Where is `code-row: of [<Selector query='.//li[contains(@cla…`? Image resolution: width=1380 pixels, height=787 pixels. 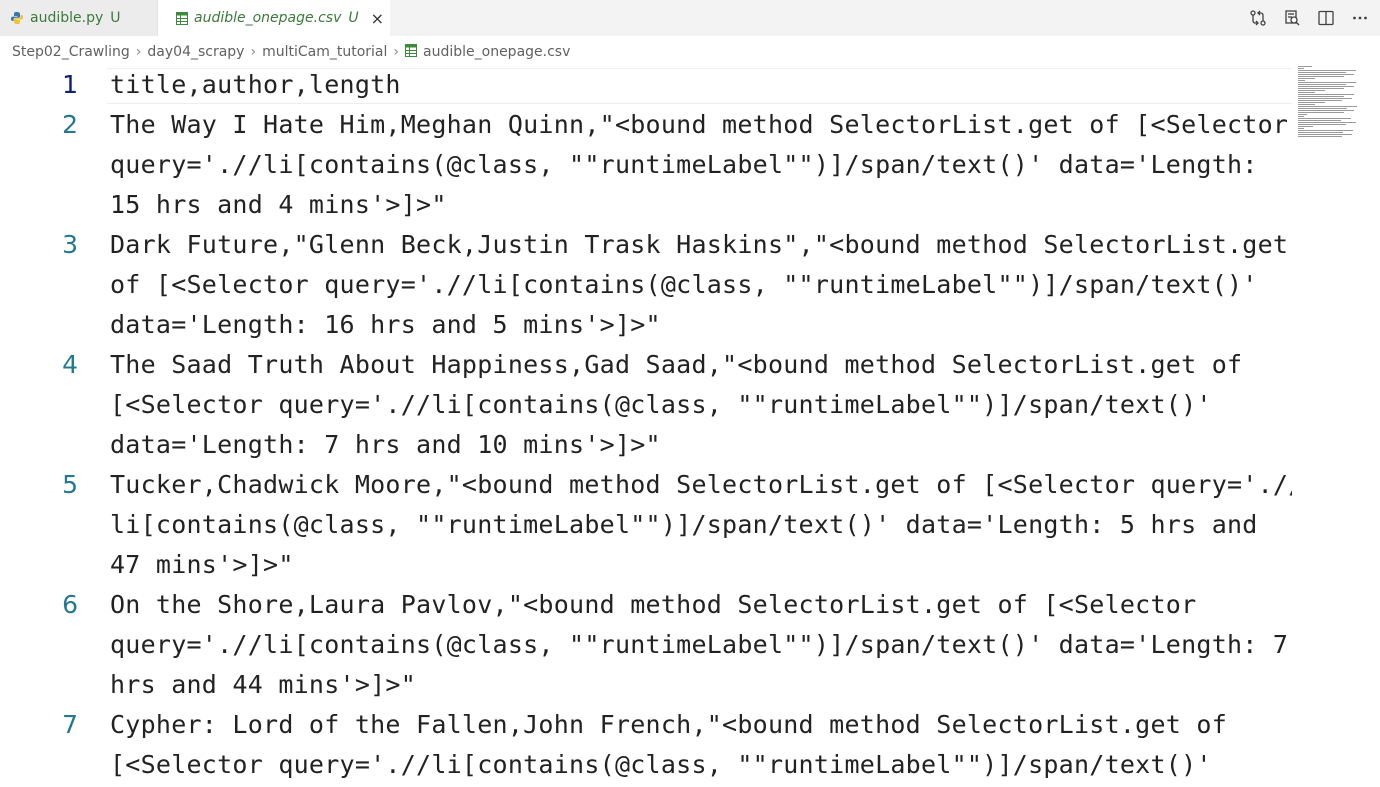 code-row: of [<Selector query='.//li[contains(@cla… is located at coordinates (646, 285).